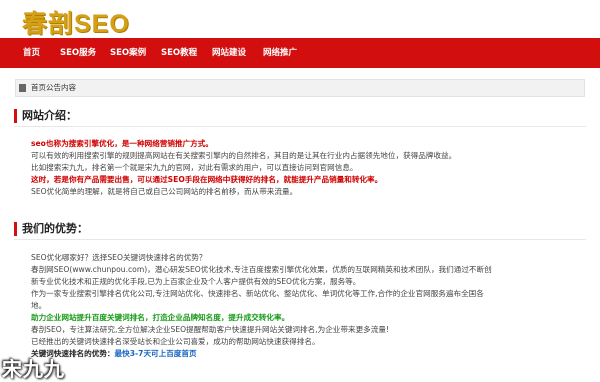 This screenshot has height=382, width=600. What do you see at coordinates (300, 239) in the screenshot?
I see `advantages-divider` at bounding box center [300, 239].